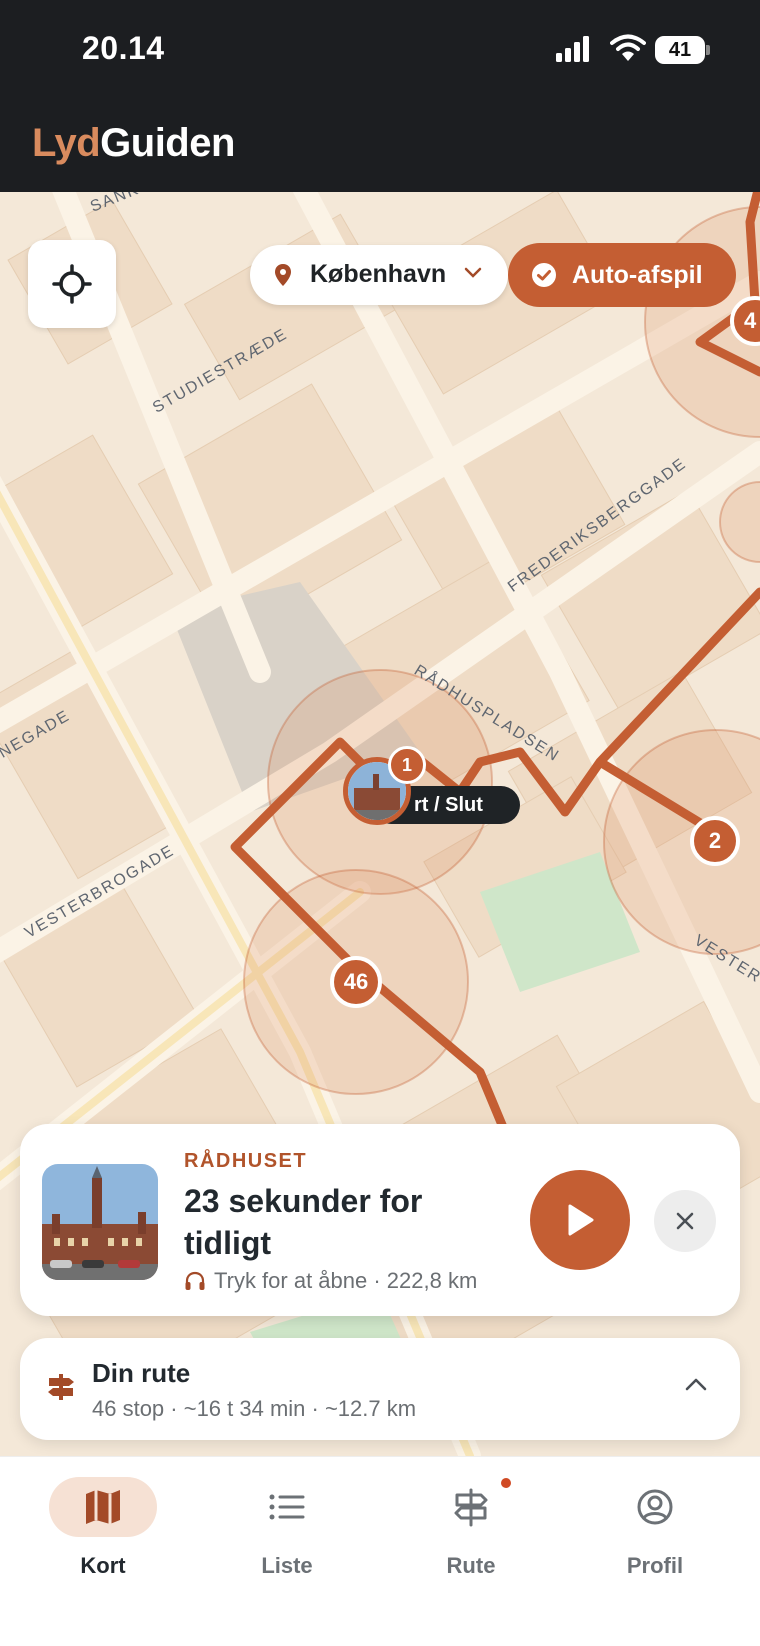 This screenshot has width=760, height=1646. What do you see at coordinates (637, 275) in the screenshot?
I see `auto-play-label: Auto-afspil` at bounding box center [637, 275].